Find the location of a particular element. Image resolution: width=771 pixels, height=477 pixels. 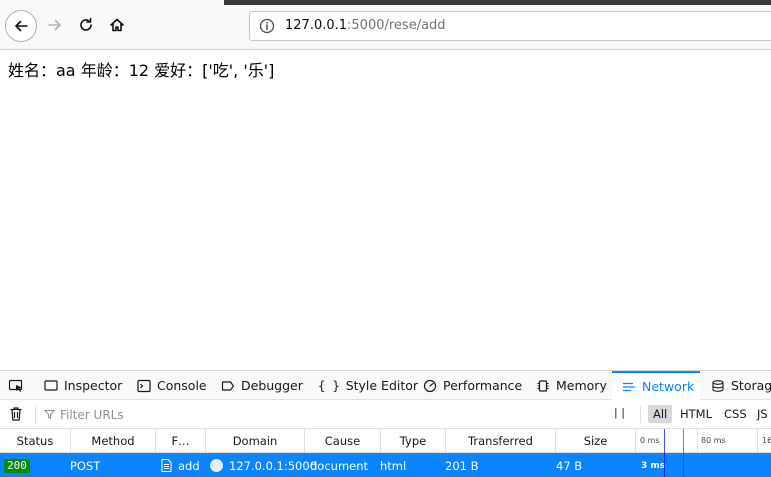

column-type: Type is located at coordinates (413, 441).